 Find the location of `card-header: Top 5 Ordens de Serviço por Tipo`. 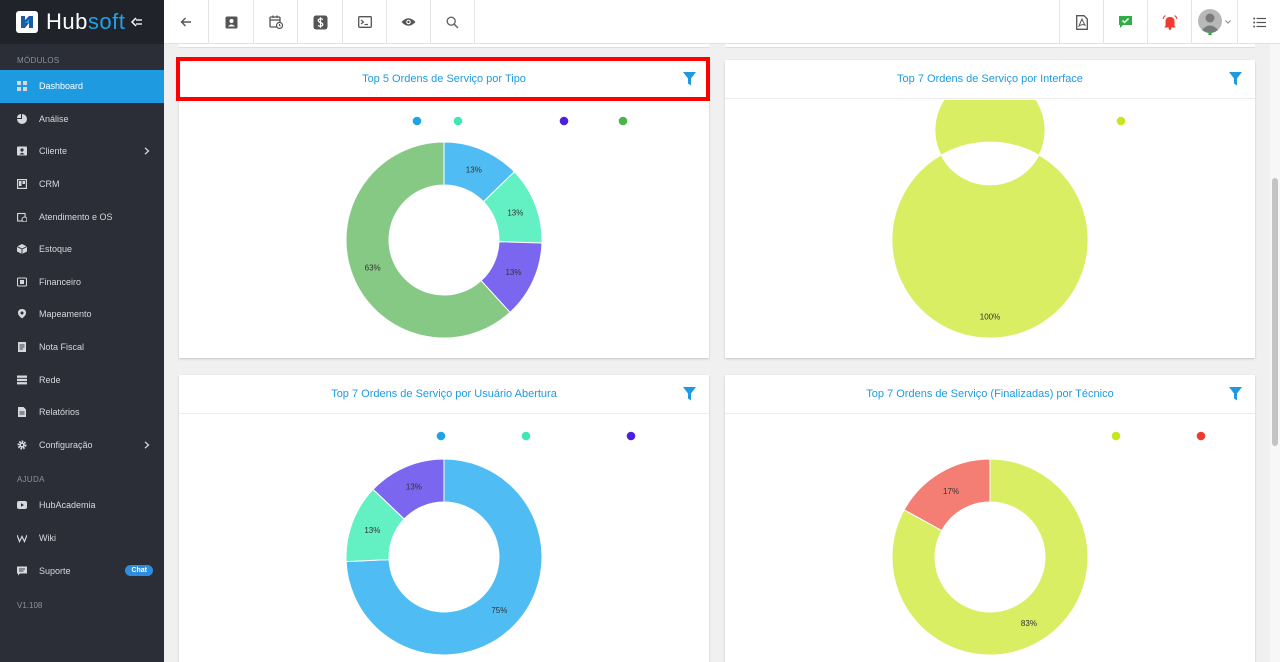

card-header: Top 5 Ordens de Serviço por Tipo is located at coordinates (444, 79).